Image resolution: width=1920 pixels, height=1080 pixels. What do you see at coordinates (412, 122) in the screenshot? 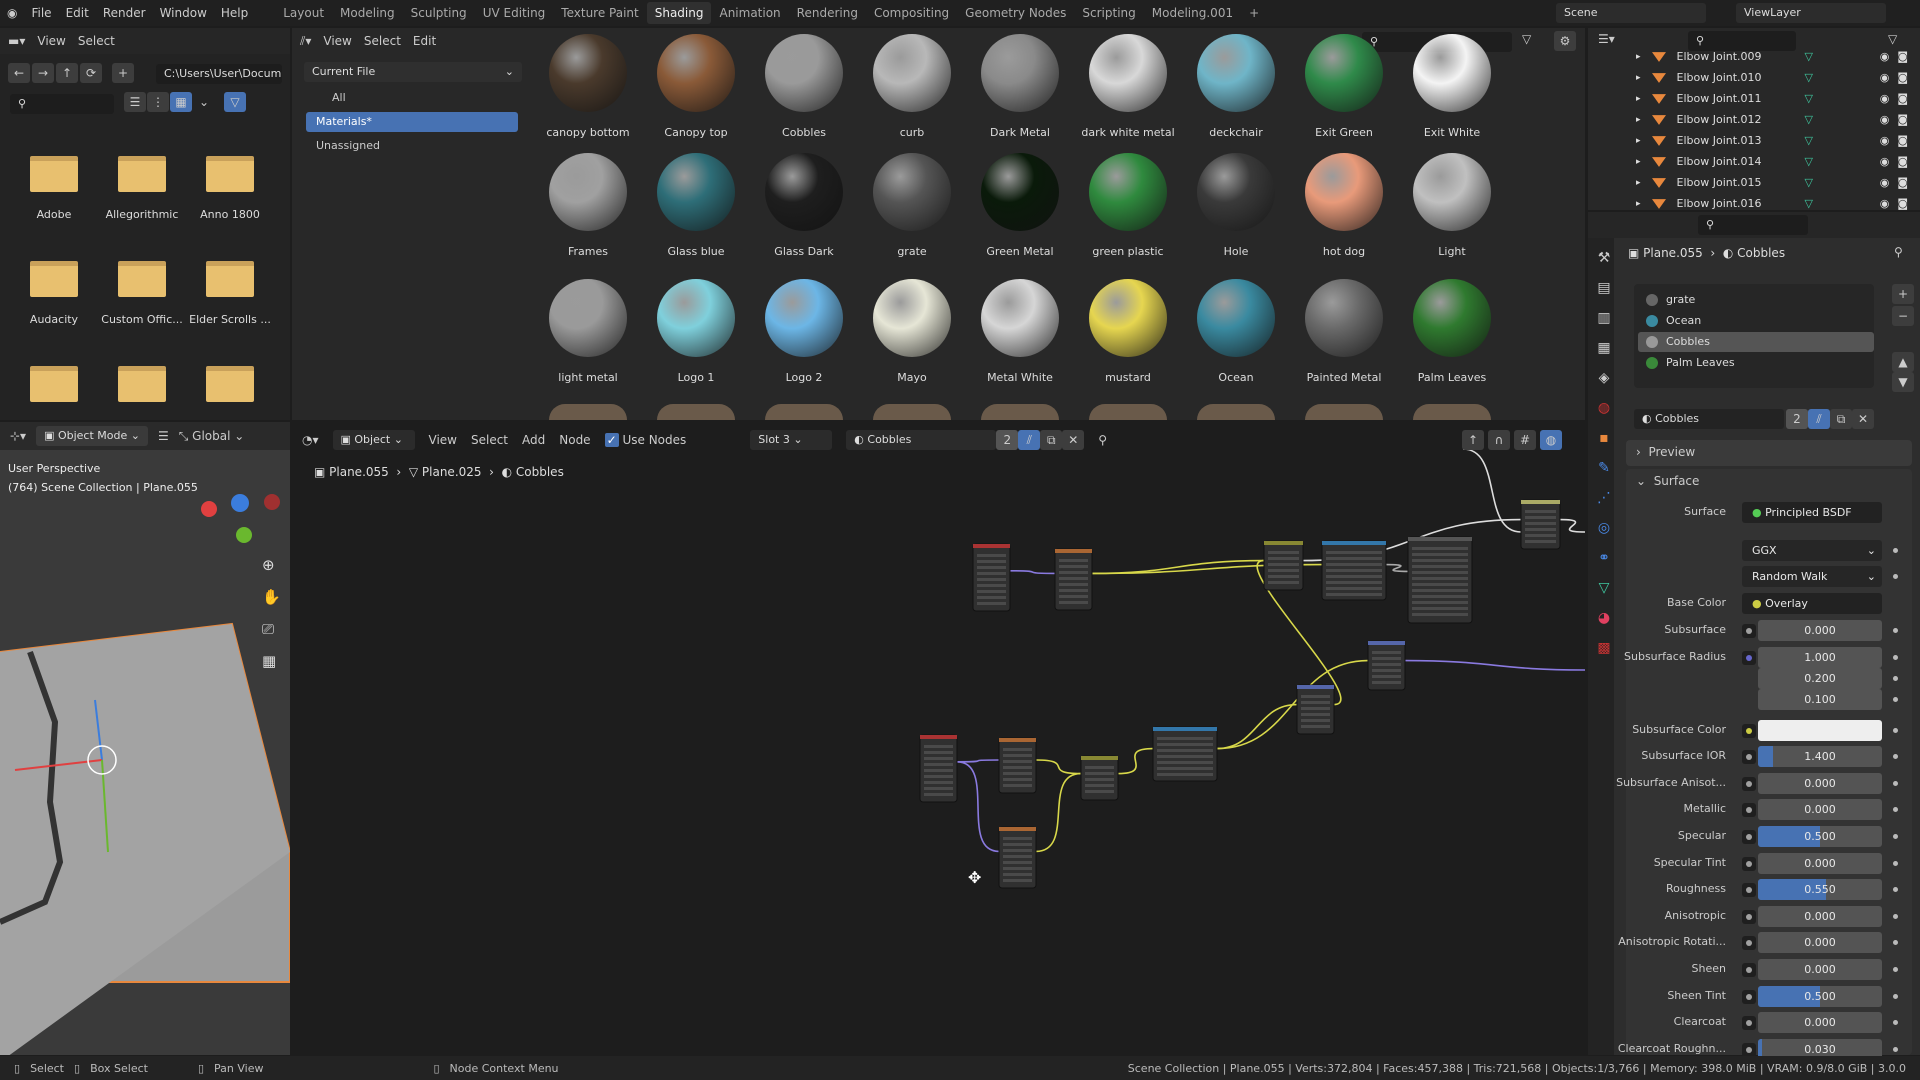
I see `category-materials: Materials*` at bounding box center [412, 122].